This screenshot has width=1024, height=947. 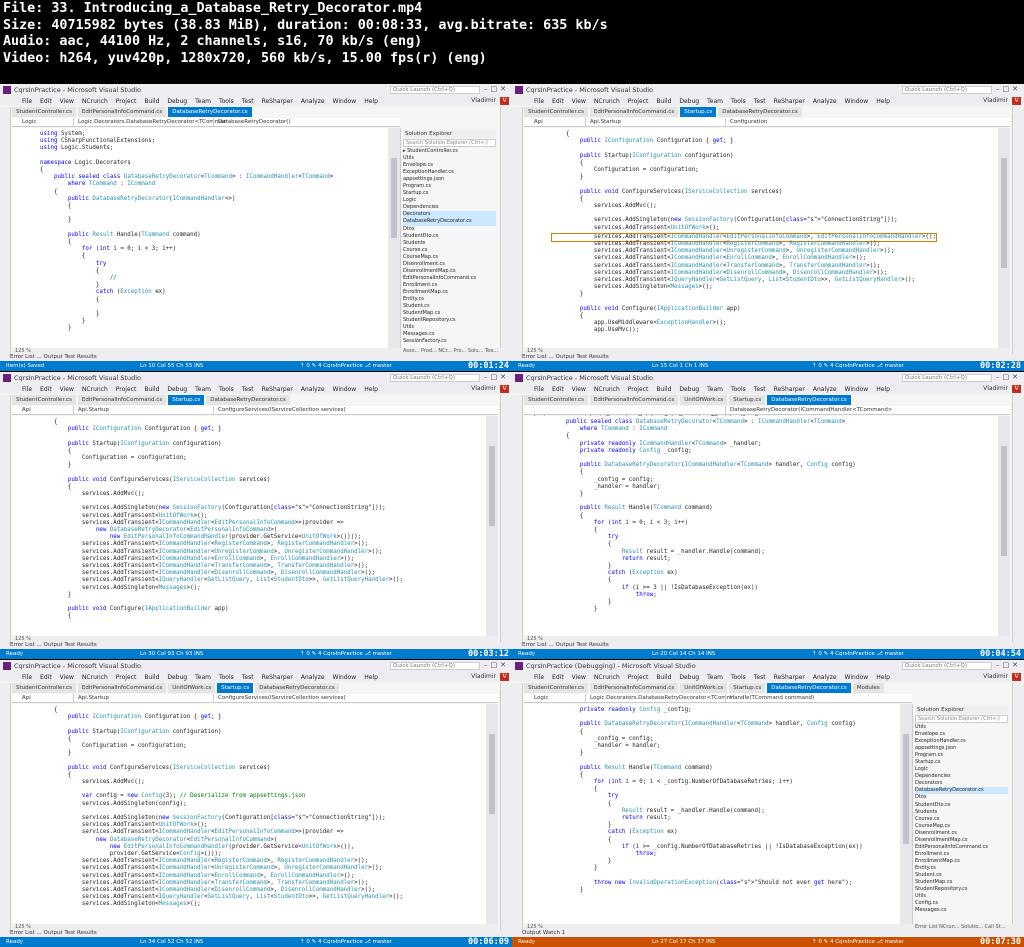 What do you see at coordinates (45, 410) in the screenshot?
I see `nav-dropdown: Api` at bounding box center [45, 410].